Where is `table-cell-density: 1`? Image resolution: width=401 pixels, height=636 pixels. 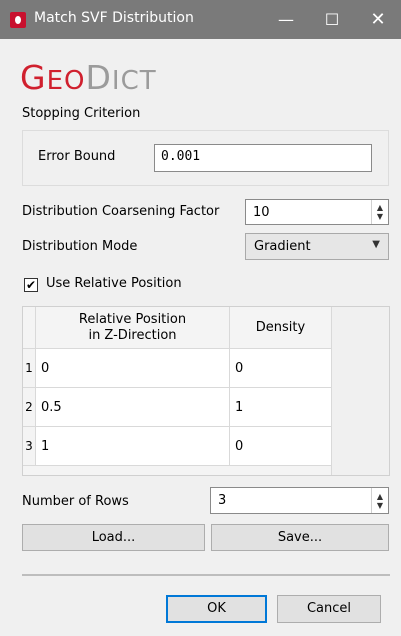 table-cell-density: 1 is located at coordinates (281, 407).